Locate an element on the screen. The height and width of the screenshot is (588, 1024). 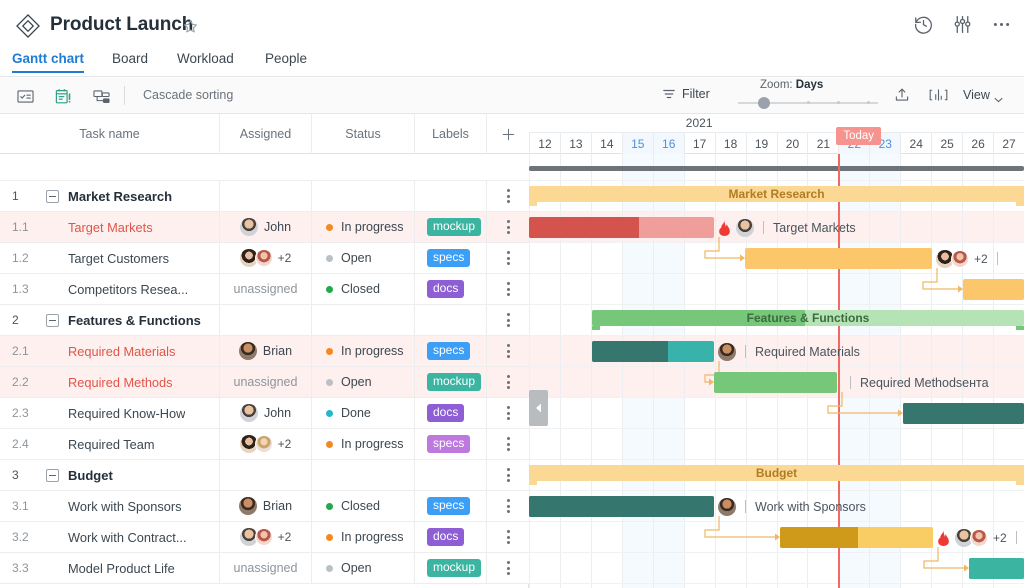
task-name: Required Methods is located at coordinates (120, 382).